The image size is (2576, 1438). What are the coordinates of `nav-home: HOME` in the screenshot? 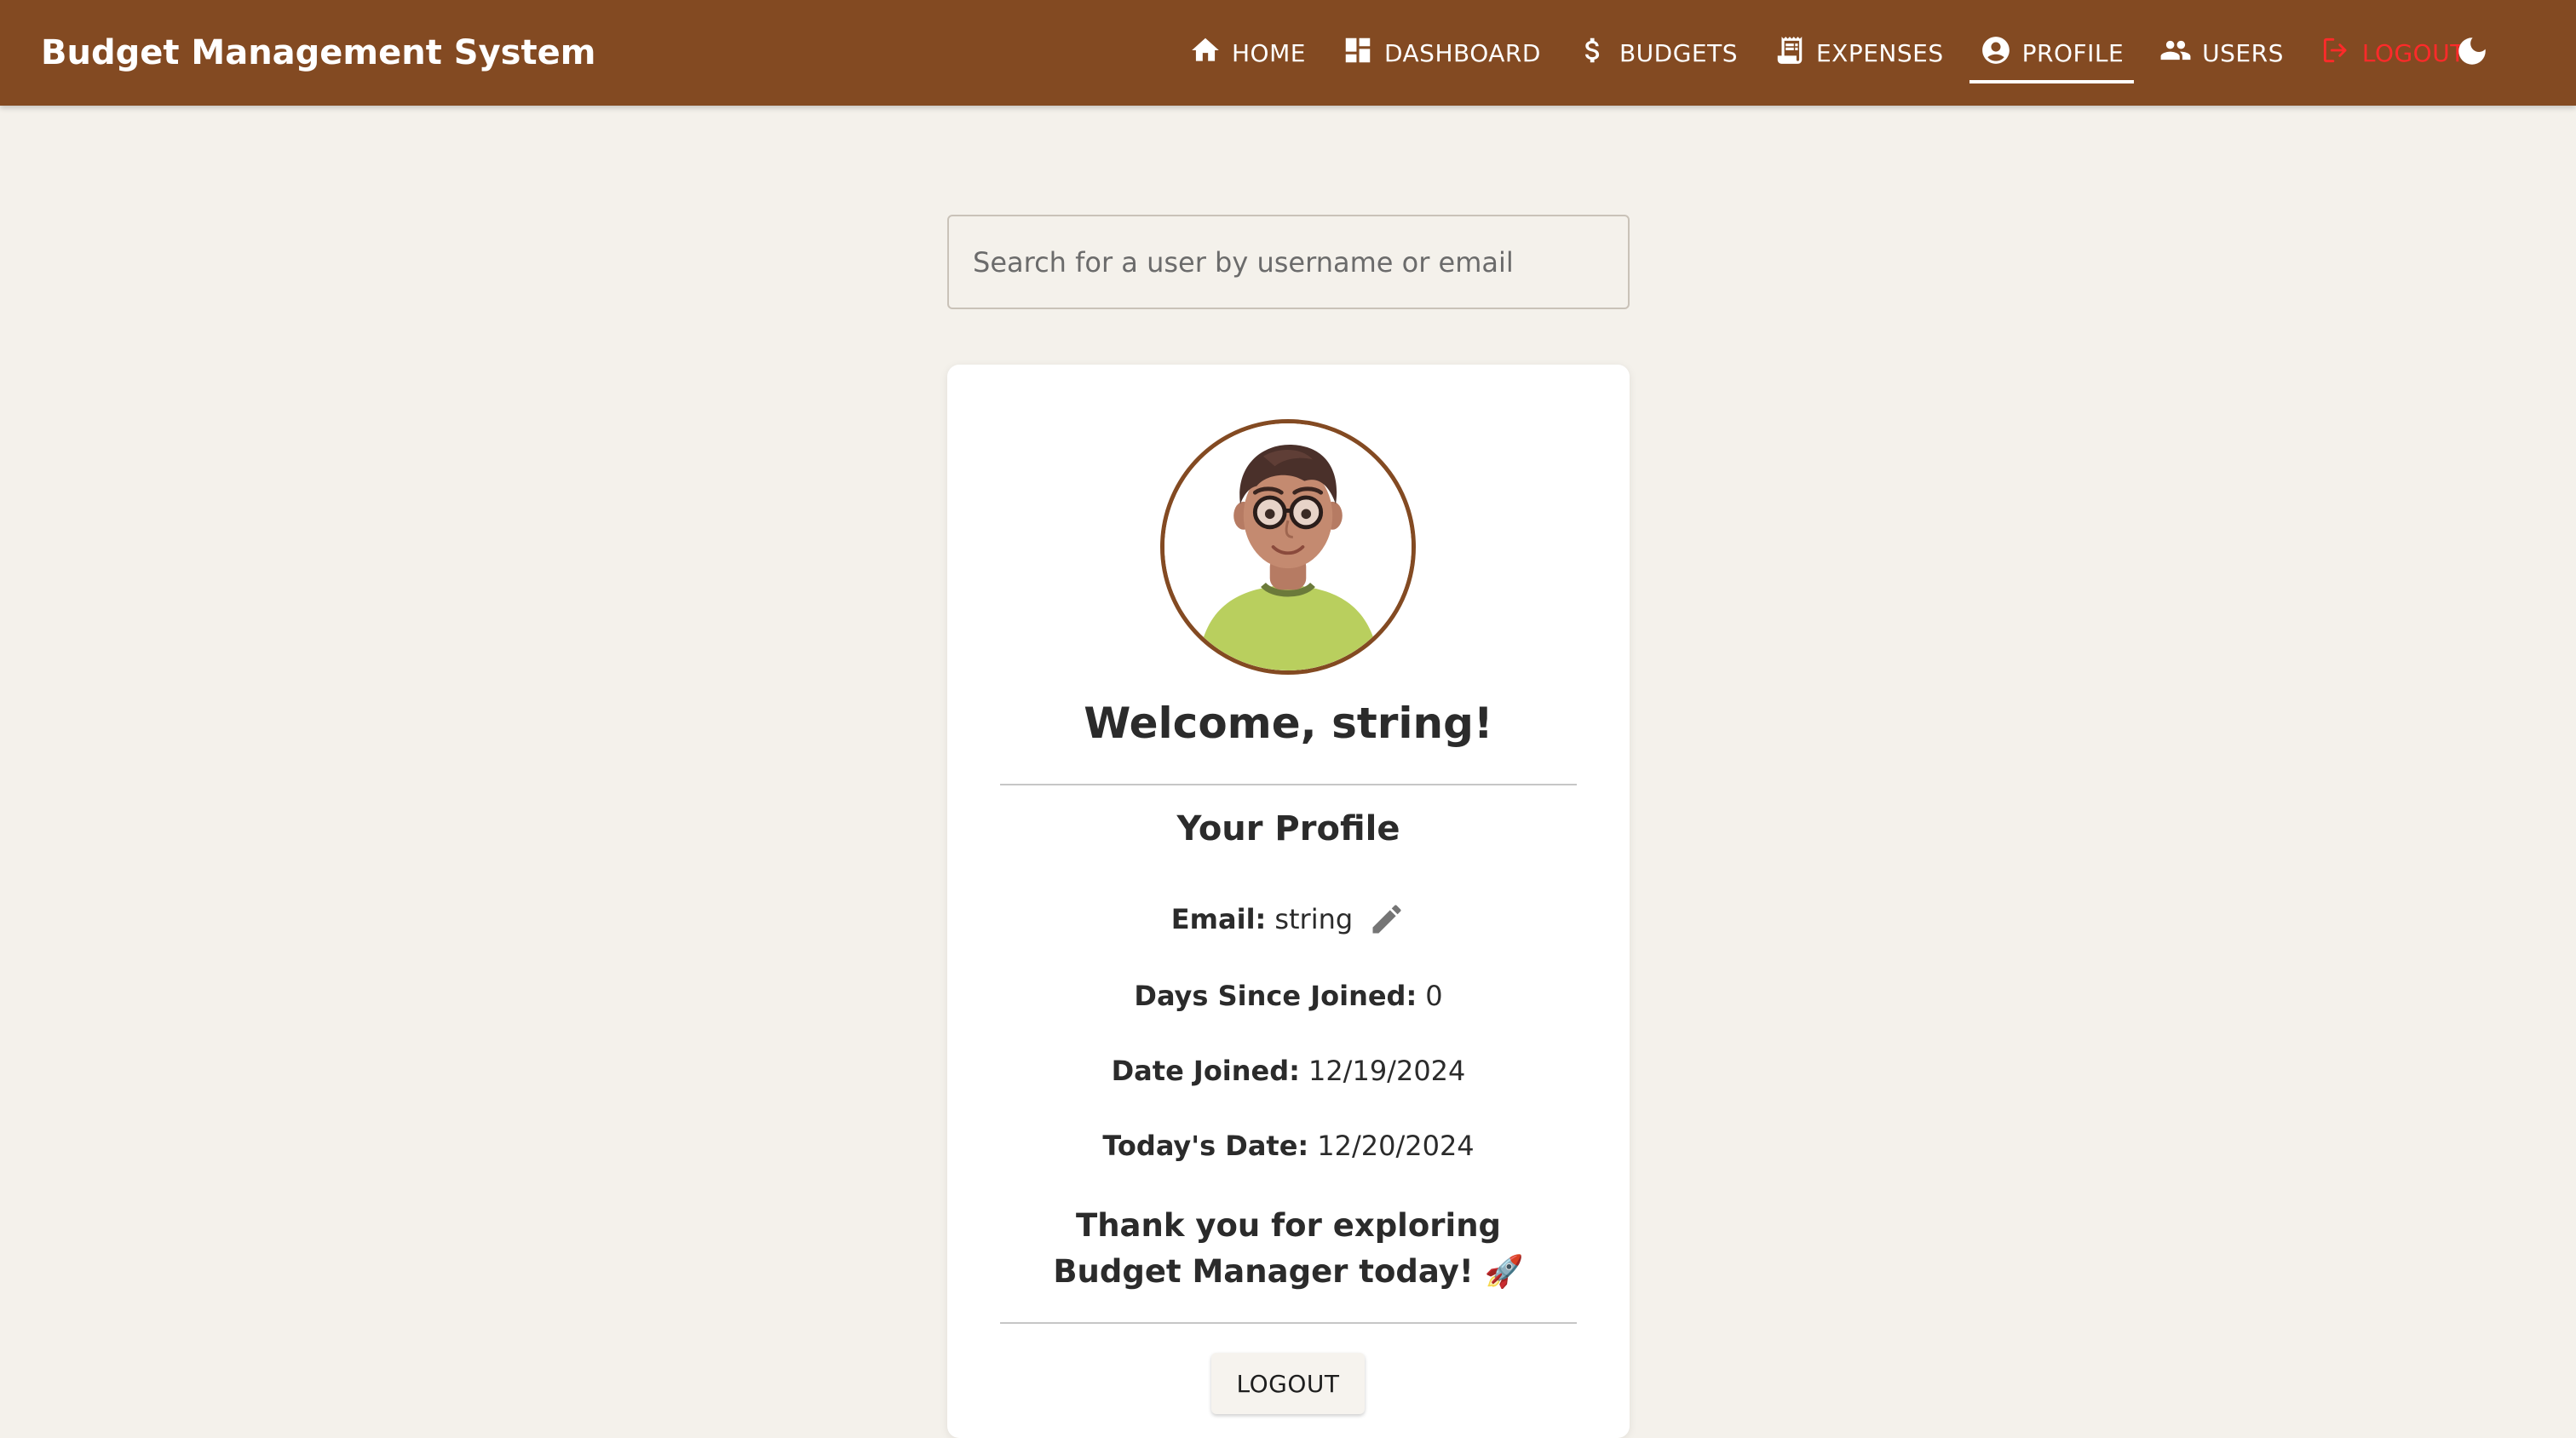 It's located at (1248, 53).